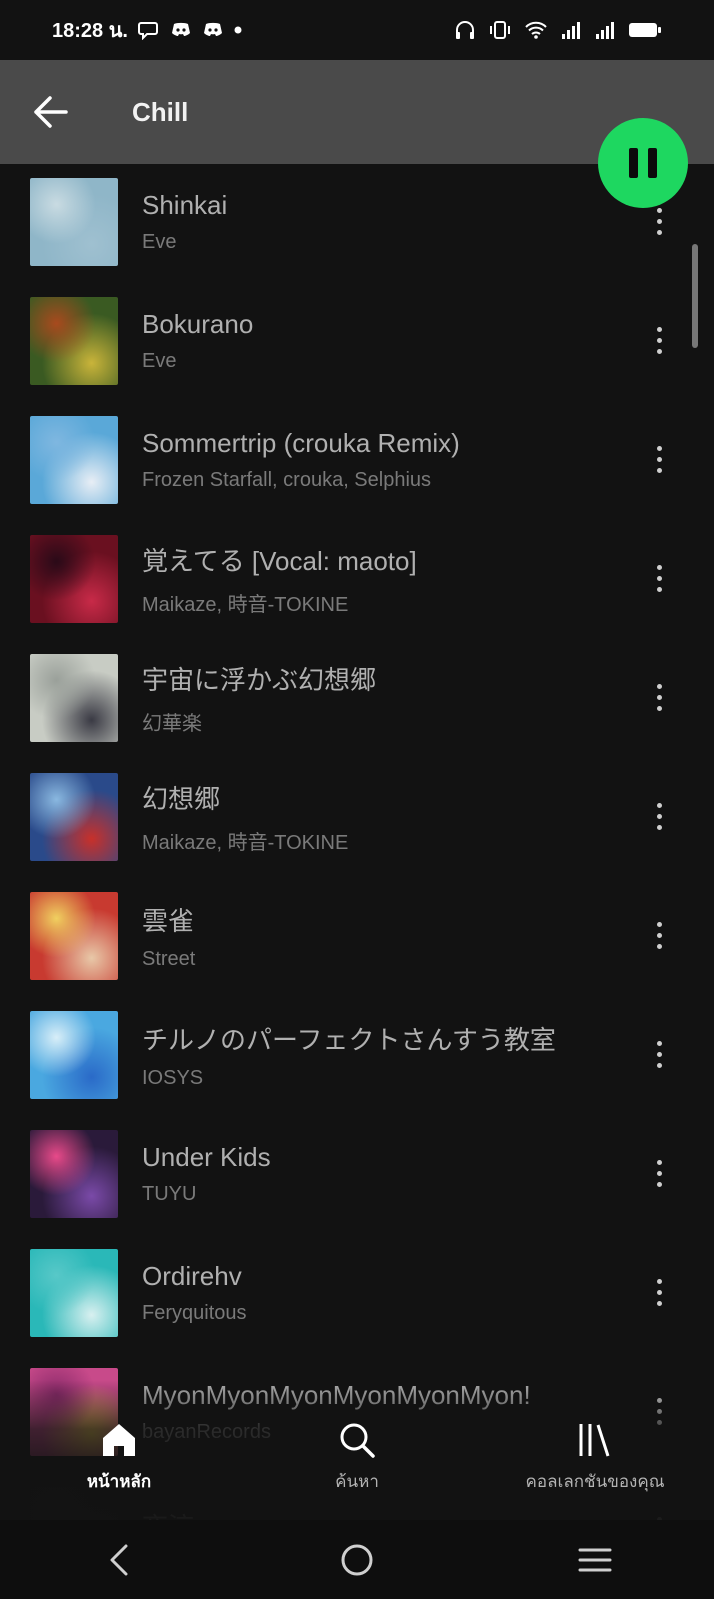 The height and width of the screenshot is (1599, 714). I want to click on track-title: Bokurano, so click(198, 323).